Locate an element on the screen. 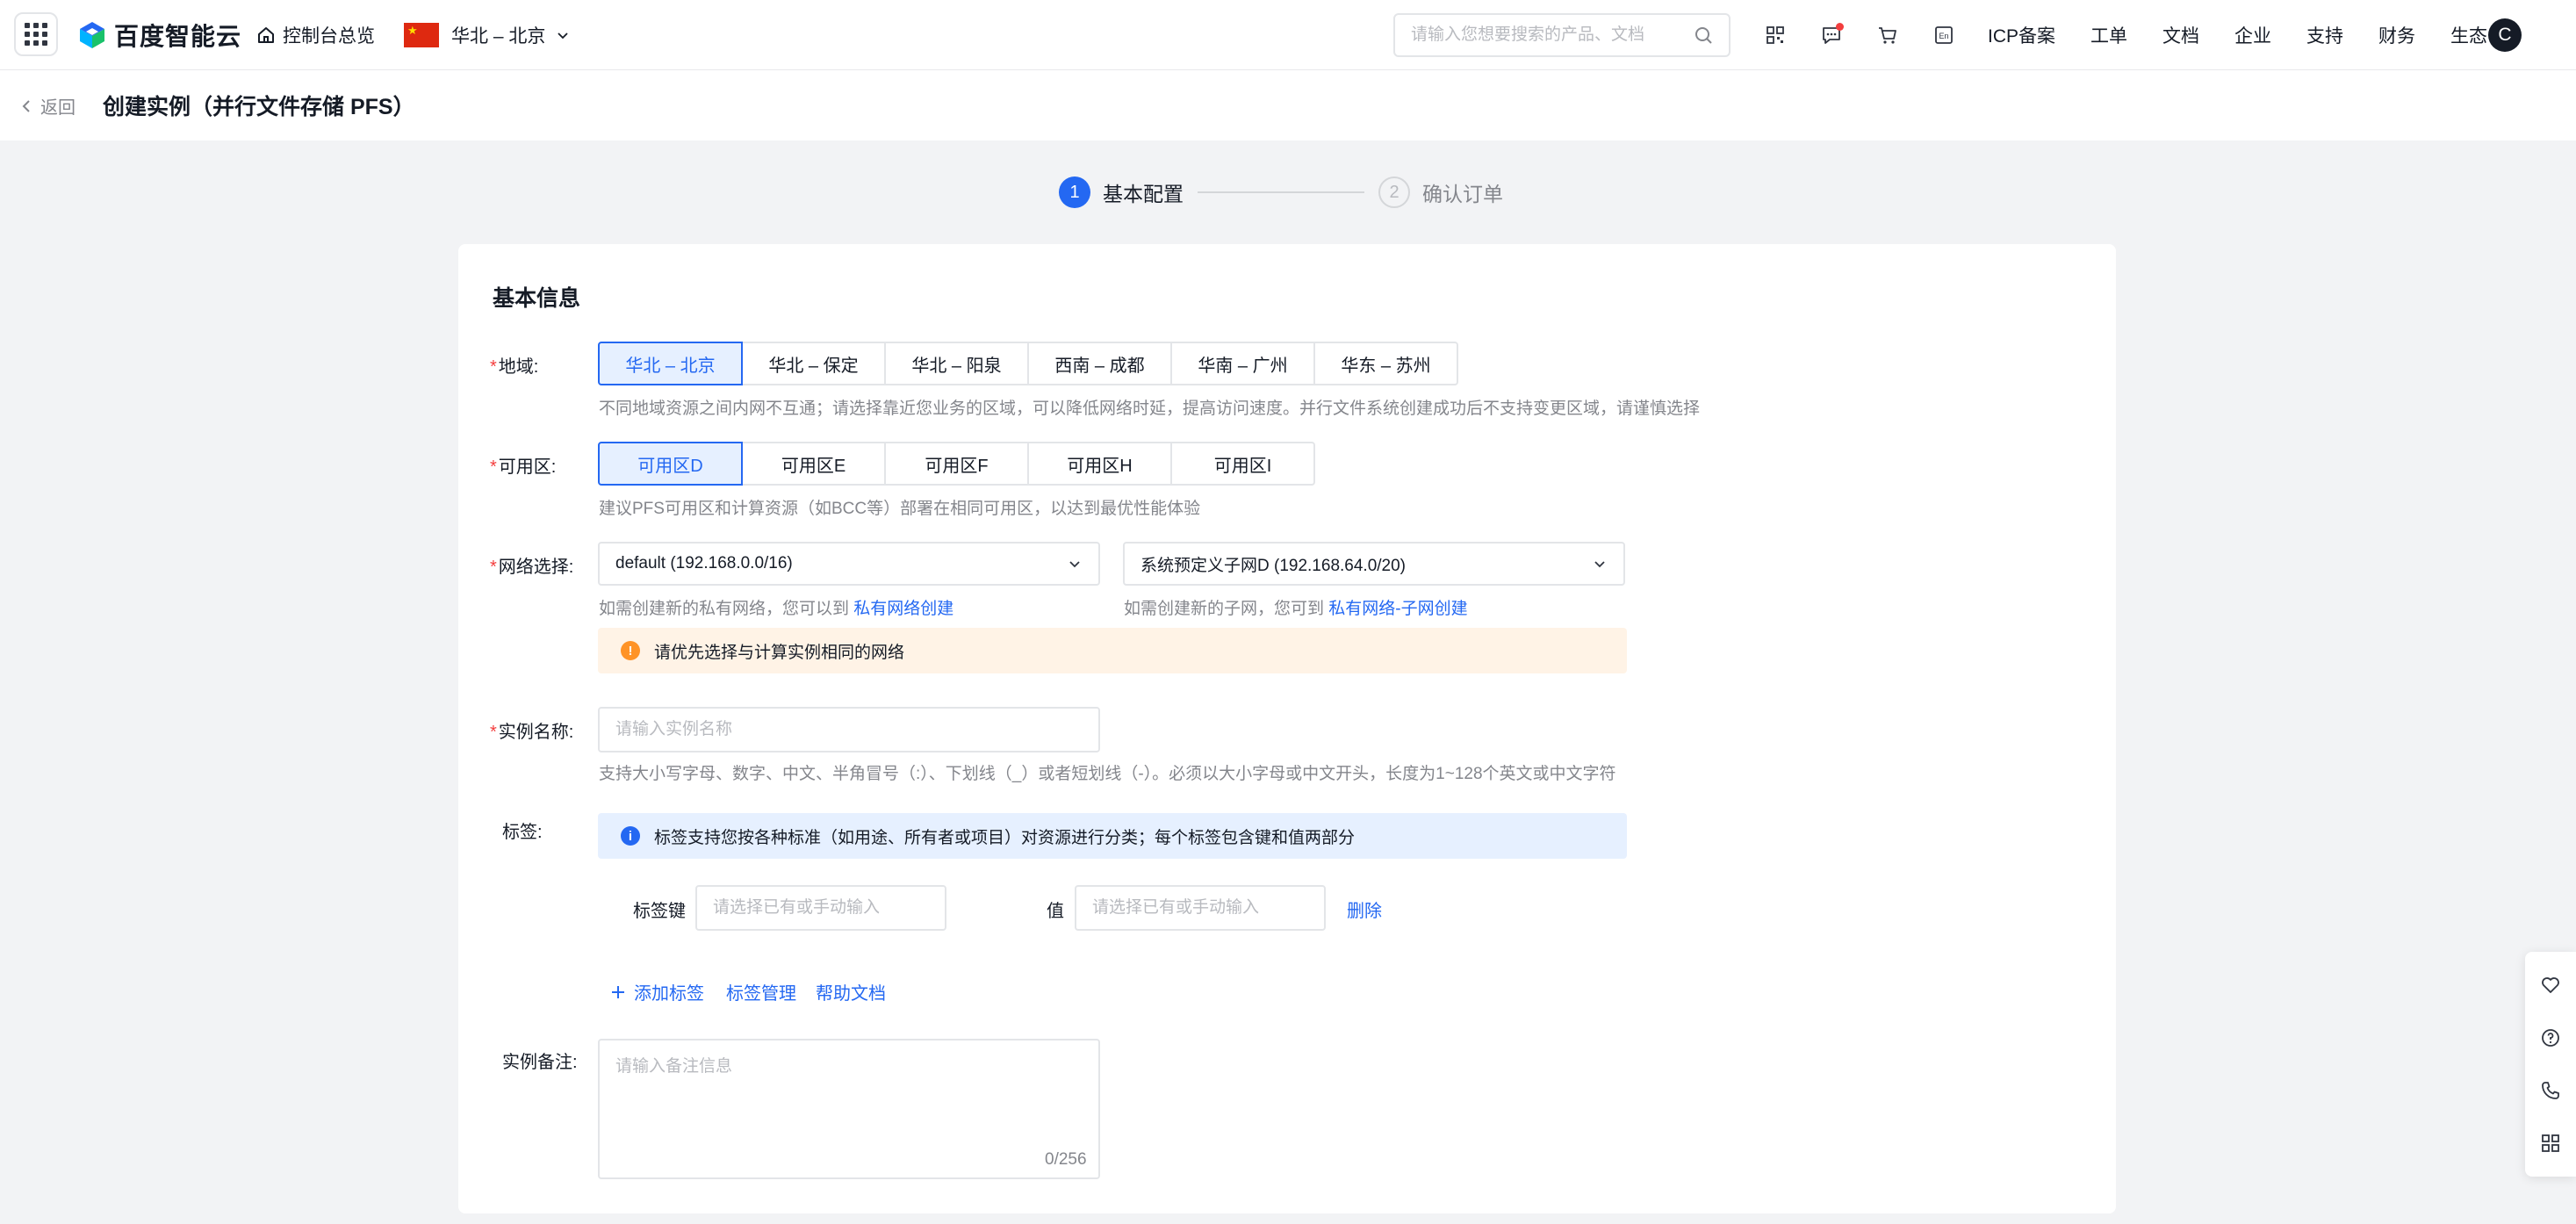 The height and width of the screenshot is (1224, 2576). step-indicator: 1 基本配置 2 确认订单 is located at coordinates (1281, 192).